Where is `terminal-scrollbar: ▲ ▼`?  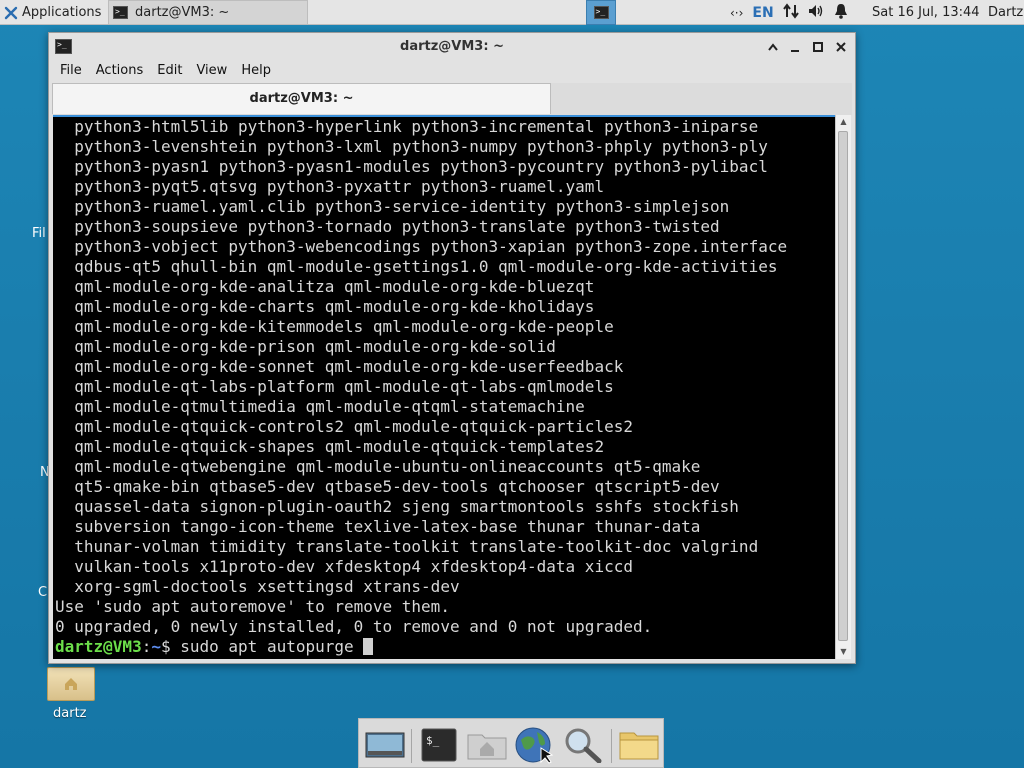 terminal-scrollbar: ▲ ▼ is located at coordinates (843, 387).